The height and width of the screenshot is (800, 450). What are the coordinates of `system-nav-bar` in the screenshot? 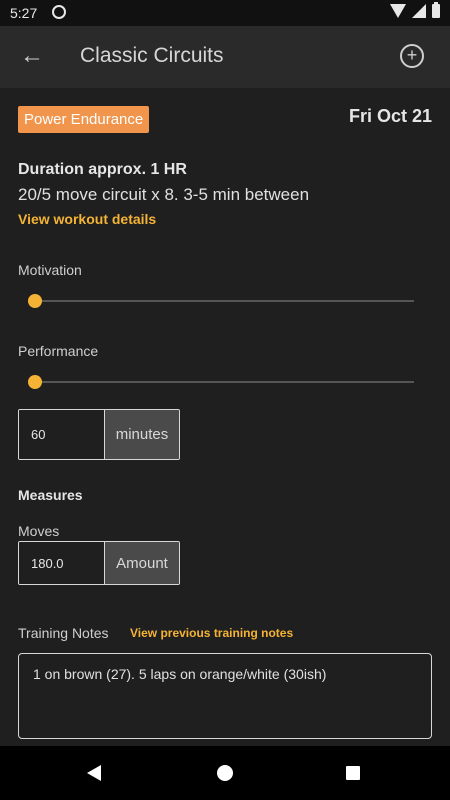 It's located at (225, 773).